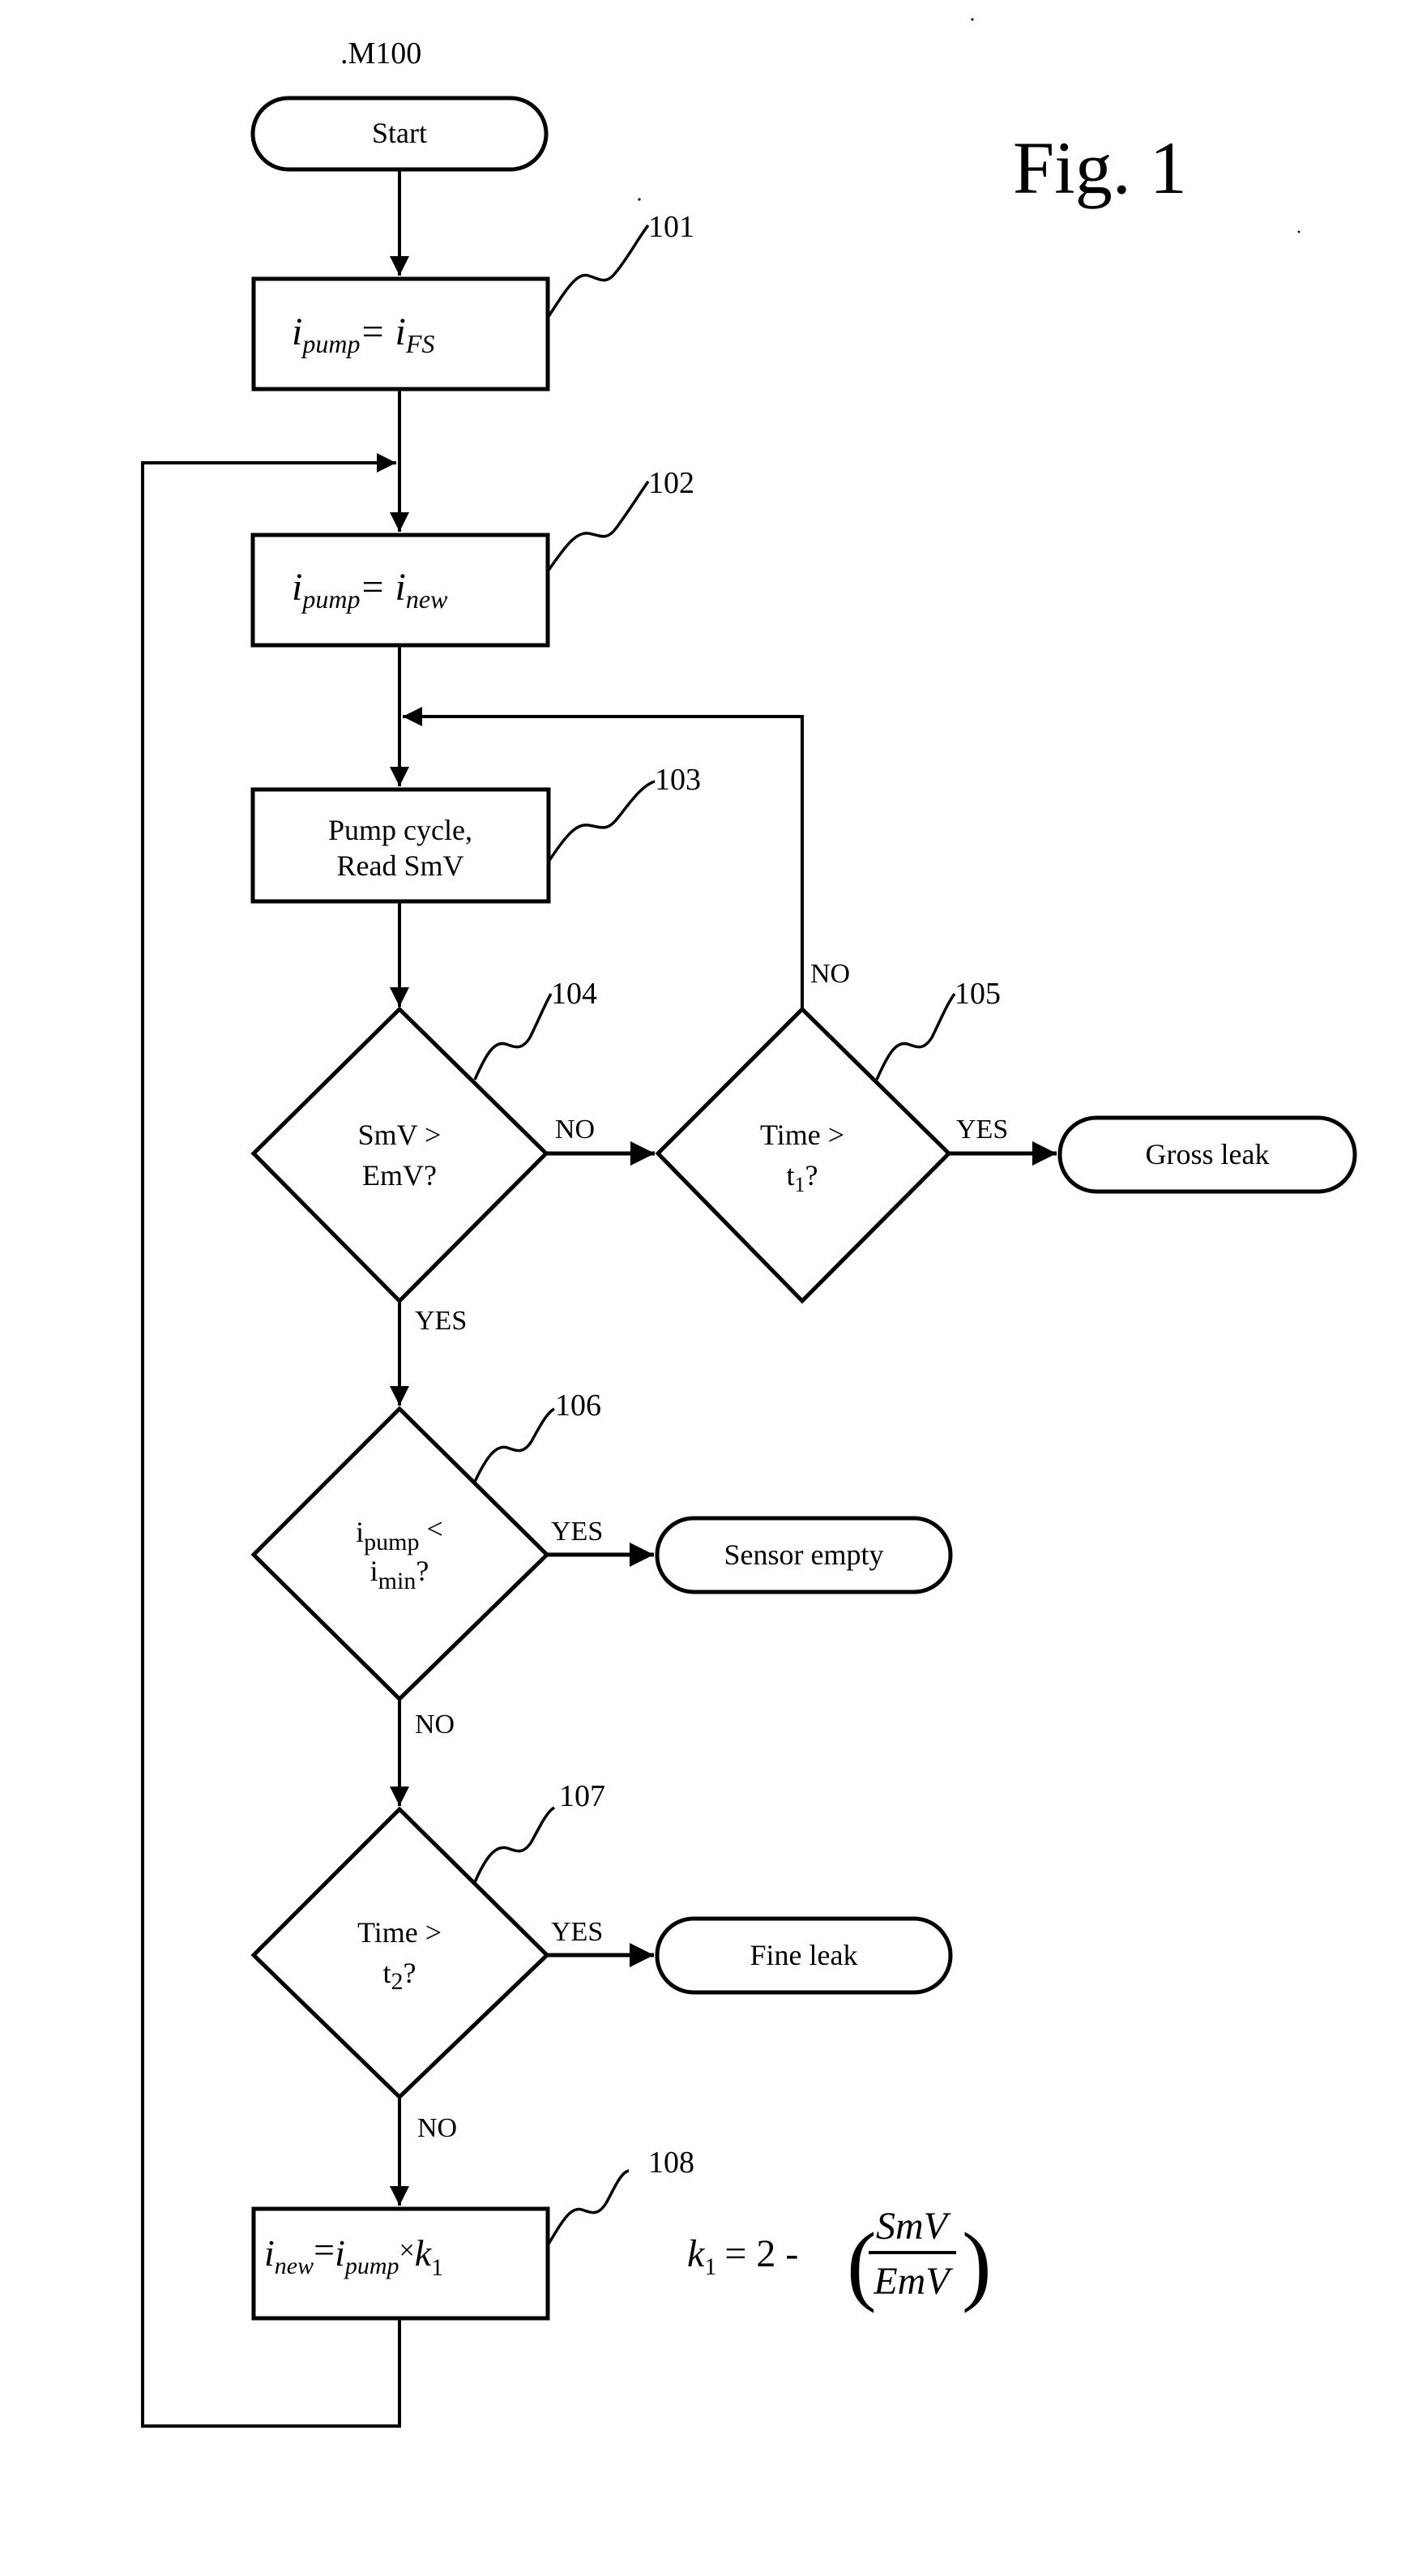 This screenshot has width=1401, height=2576. I want to click on start-terminator: Start, so click(399, 134).